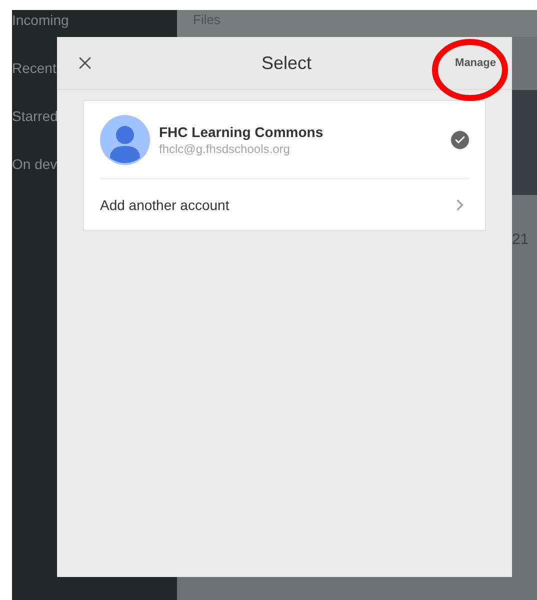  Describe the element at coordinates (284, 204) in the screenshot. I see `add-account-item: Add another account` at that location.